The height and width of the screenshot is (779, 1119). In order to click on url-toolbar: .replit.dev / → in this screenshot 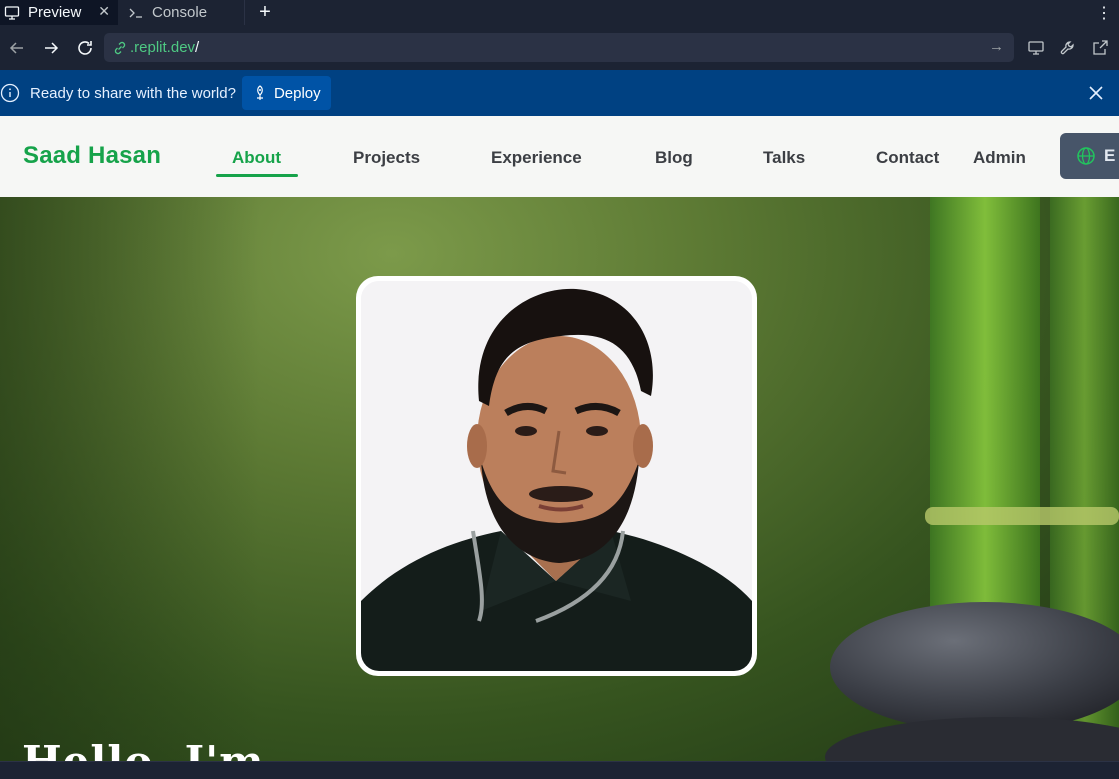, I will do `click(559, 47)`.